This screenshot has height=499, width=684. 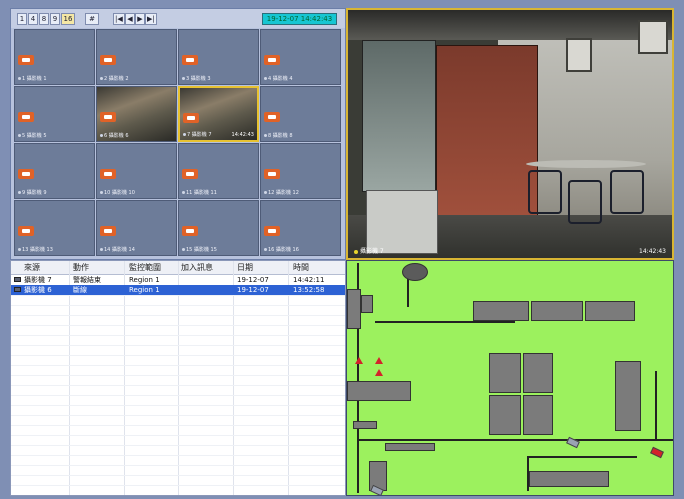 I want to click on event-row: 攝影機 6 斷線 Region 1 19-12-07 13:52:58, so click(x=178, y=290).